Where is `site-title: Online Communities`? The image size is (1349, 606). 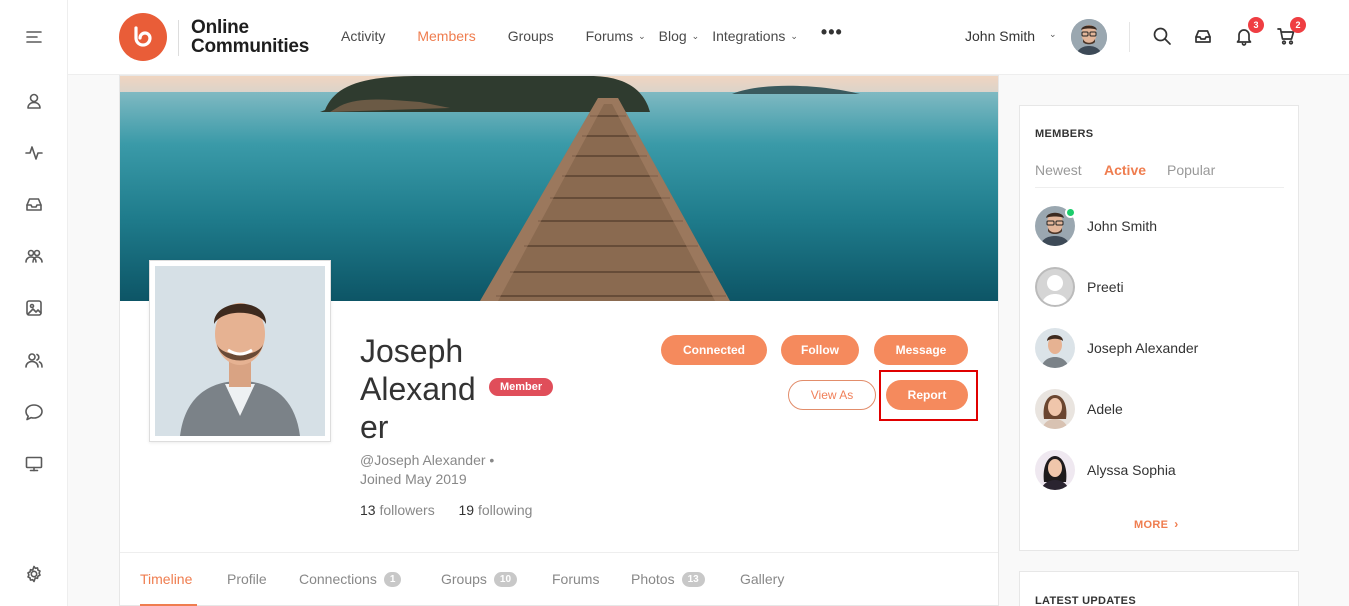 site-title: Online Communities is located at coordinates (250, 37).